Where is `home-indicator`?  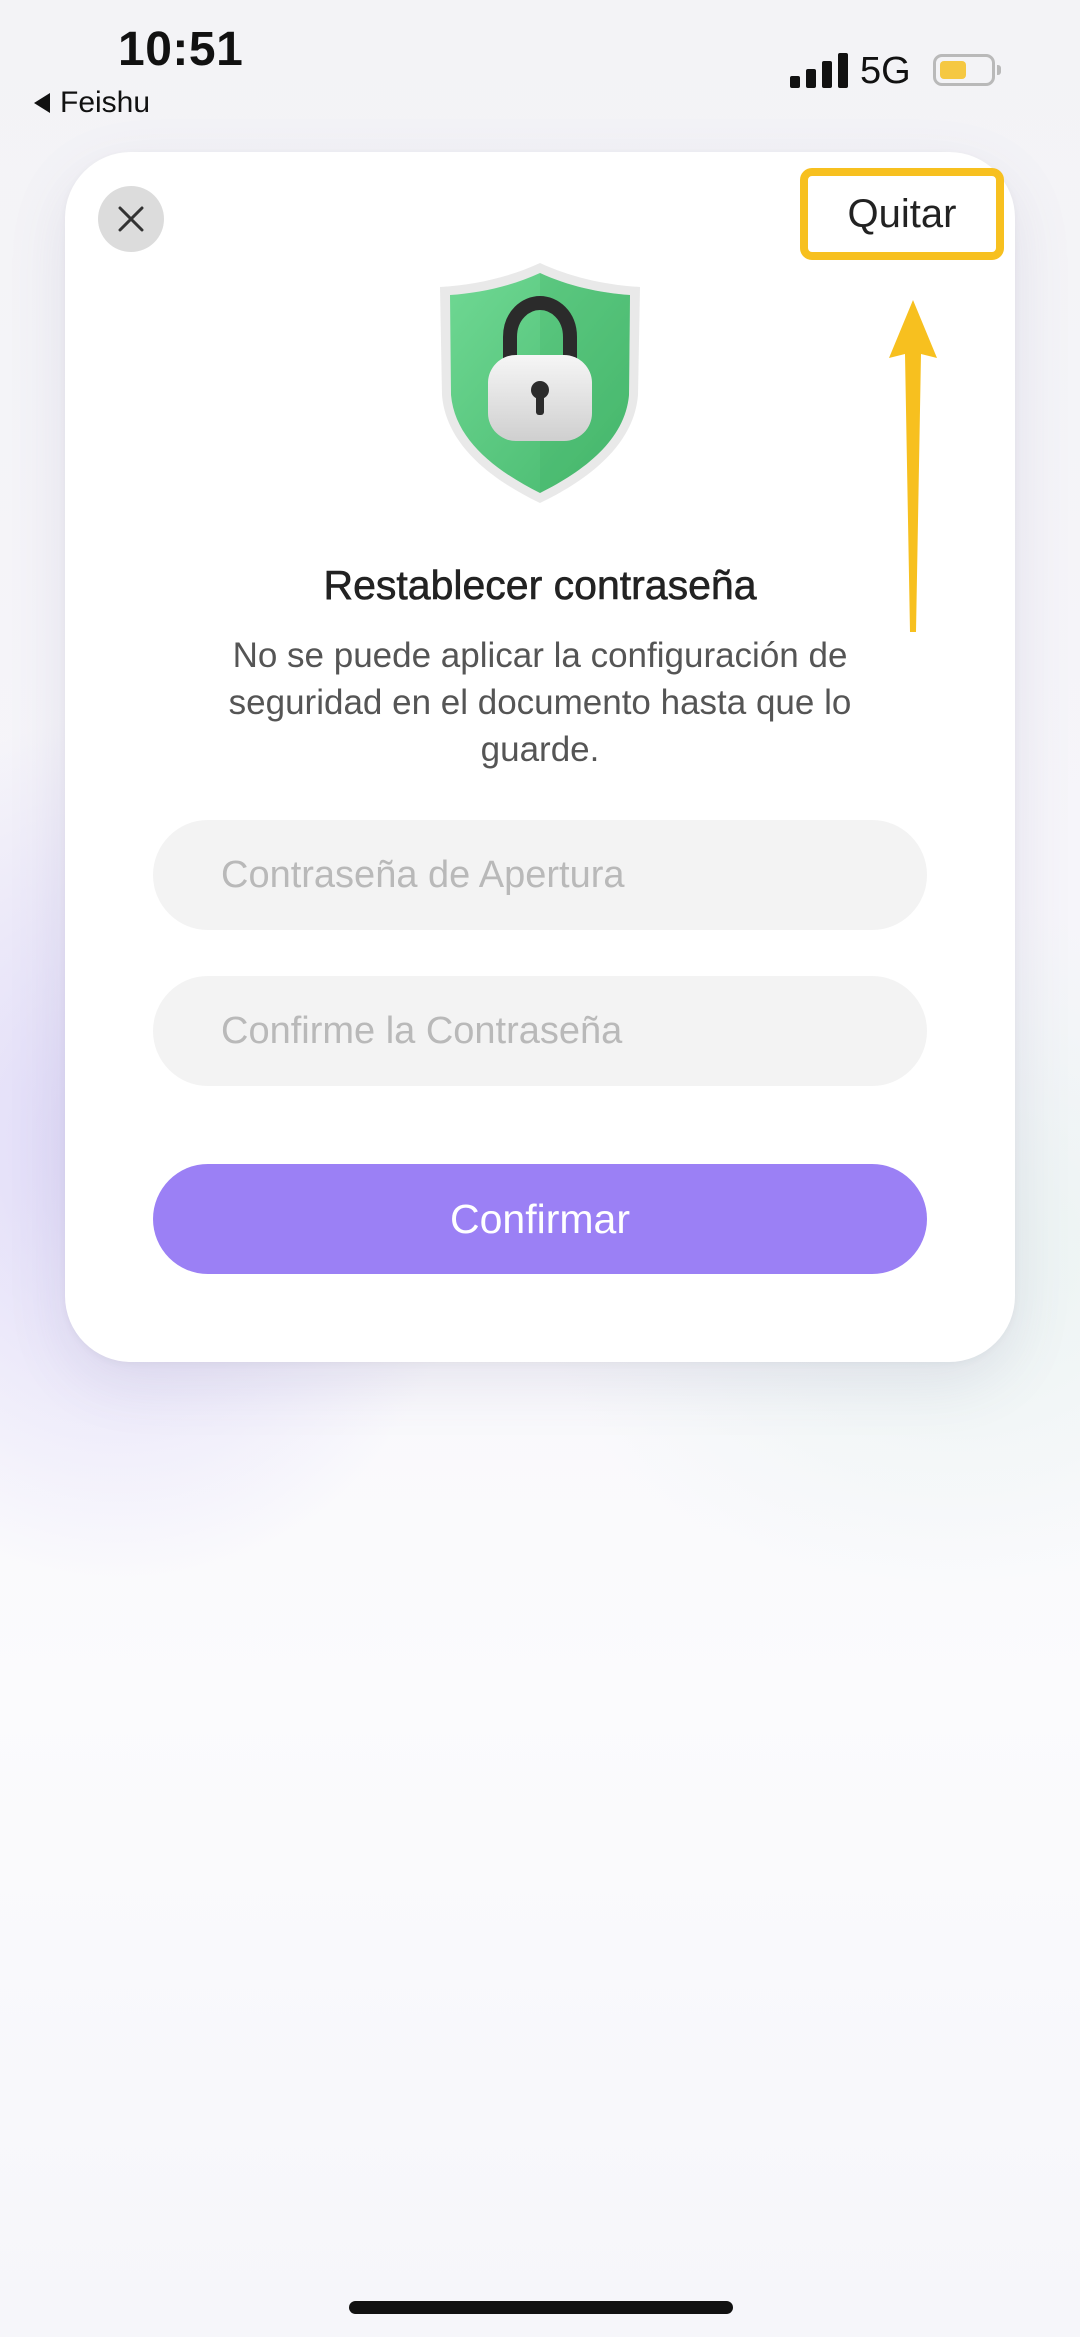 home-indicator is located at coordinates (541, 2307).